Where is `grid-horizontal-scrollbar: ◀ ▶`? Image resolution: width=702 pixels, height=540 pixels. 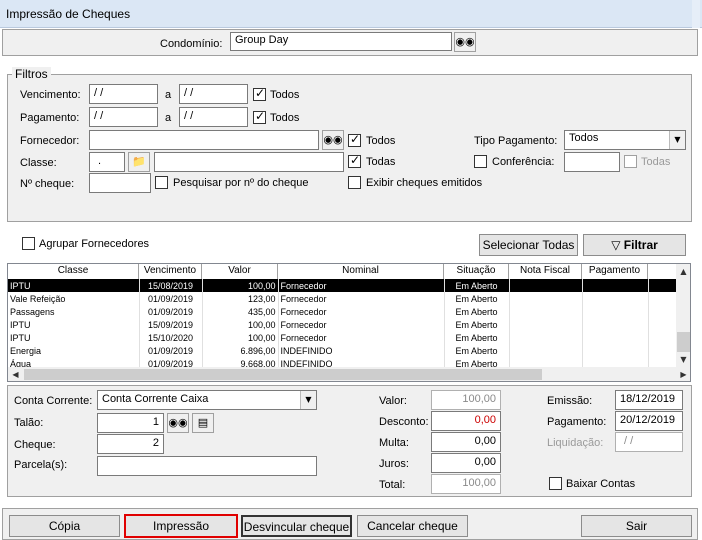 grid-horizontal-scrollbar: ◀ ▶ is located at coordinates (349, 374).